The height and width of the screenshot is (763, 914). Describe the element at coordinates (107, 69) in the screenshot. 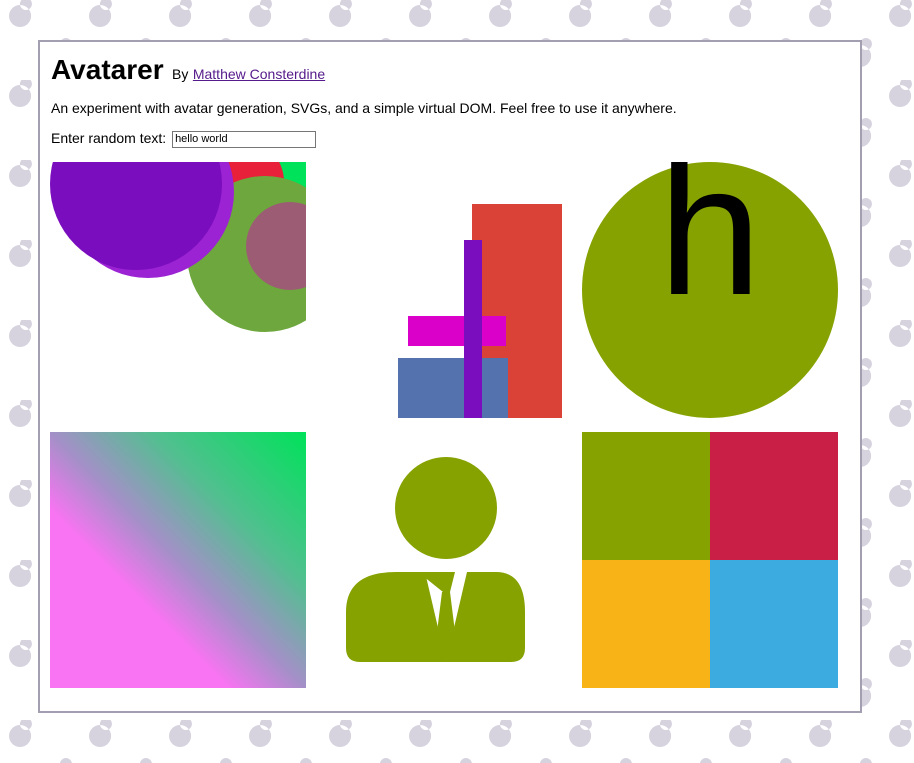

I see `page-title: Avatarer` at that location.